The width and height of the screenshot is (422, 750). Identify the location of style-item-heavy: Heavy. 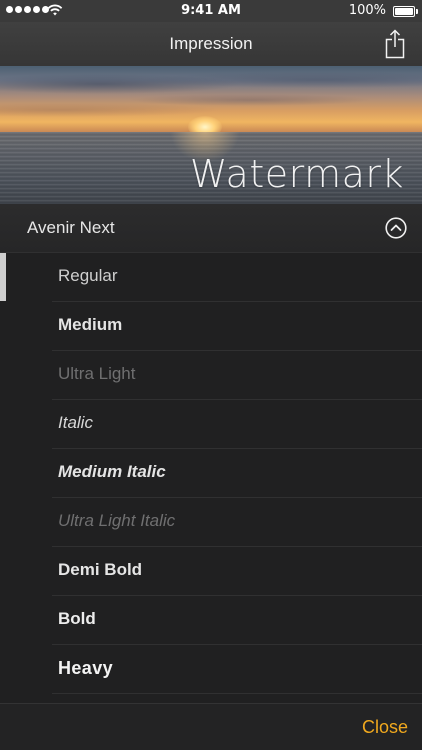
(237, 669).